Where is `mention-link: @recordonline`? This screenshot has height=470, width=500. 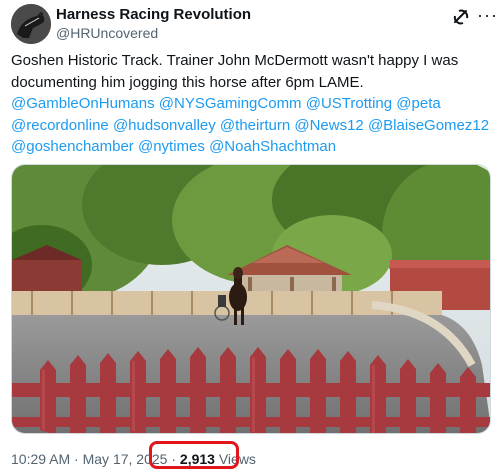
mention-link: @recordonline is located at coordinates (60, 125).